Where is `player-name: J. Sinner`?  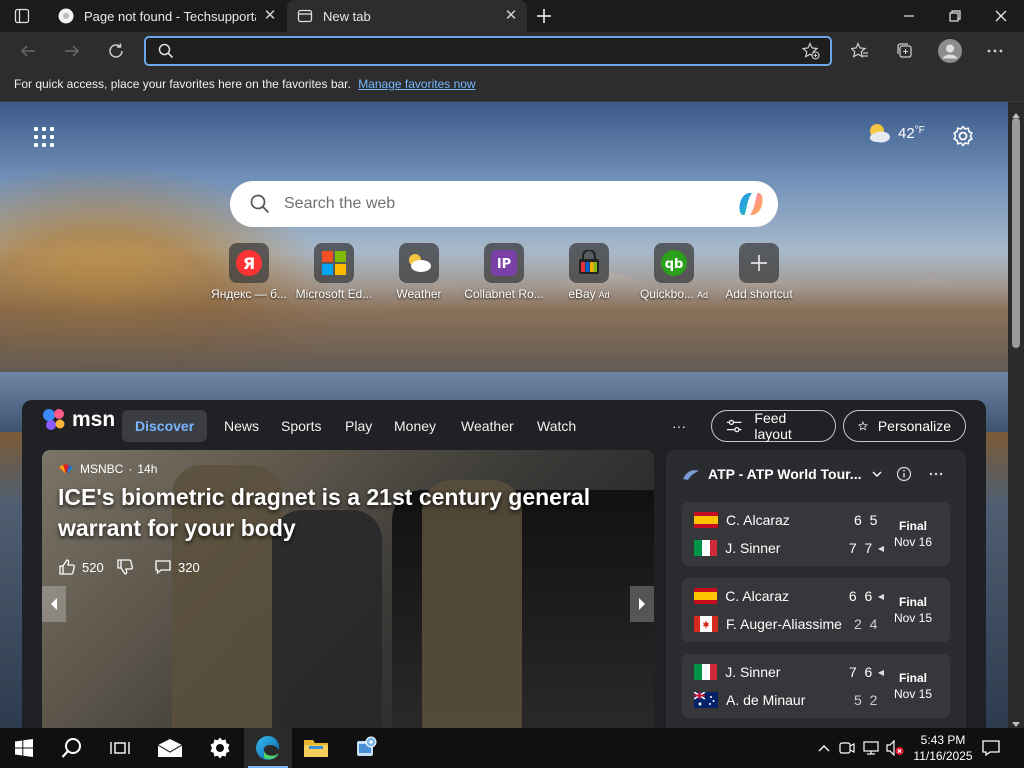
player-name: J. Sinner is located at coordinates (753, 672).